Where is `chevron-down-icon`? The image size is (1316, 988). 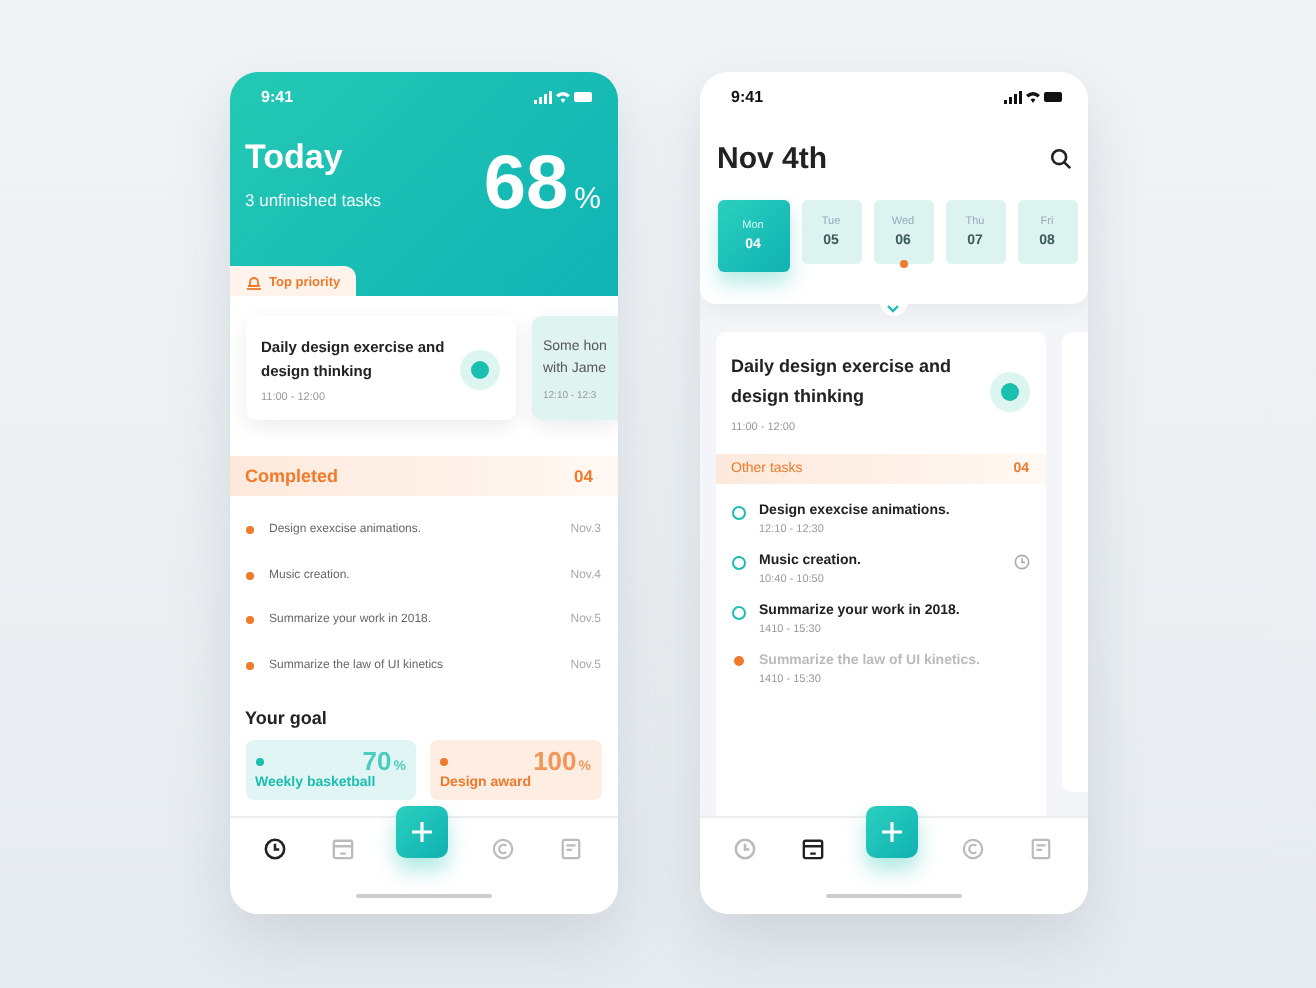
chevron-down-icon is located at coordinates (893, 308).